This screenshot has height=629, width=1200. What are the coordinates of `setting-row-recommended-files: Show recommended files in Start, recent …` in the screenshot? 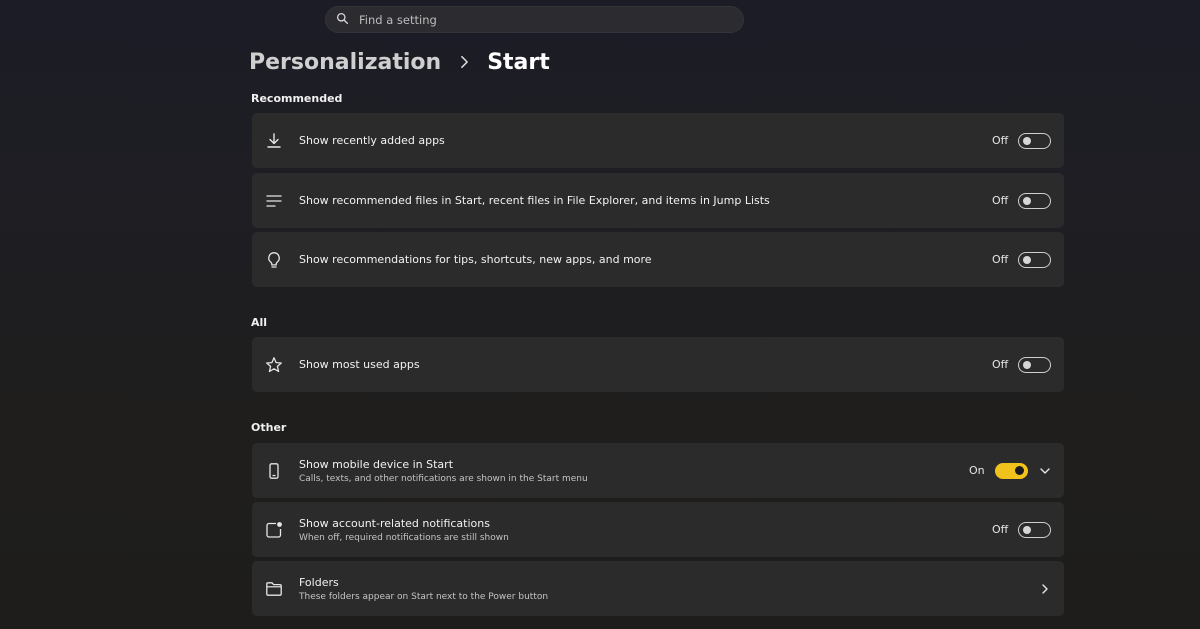 It's located at (658, 200).